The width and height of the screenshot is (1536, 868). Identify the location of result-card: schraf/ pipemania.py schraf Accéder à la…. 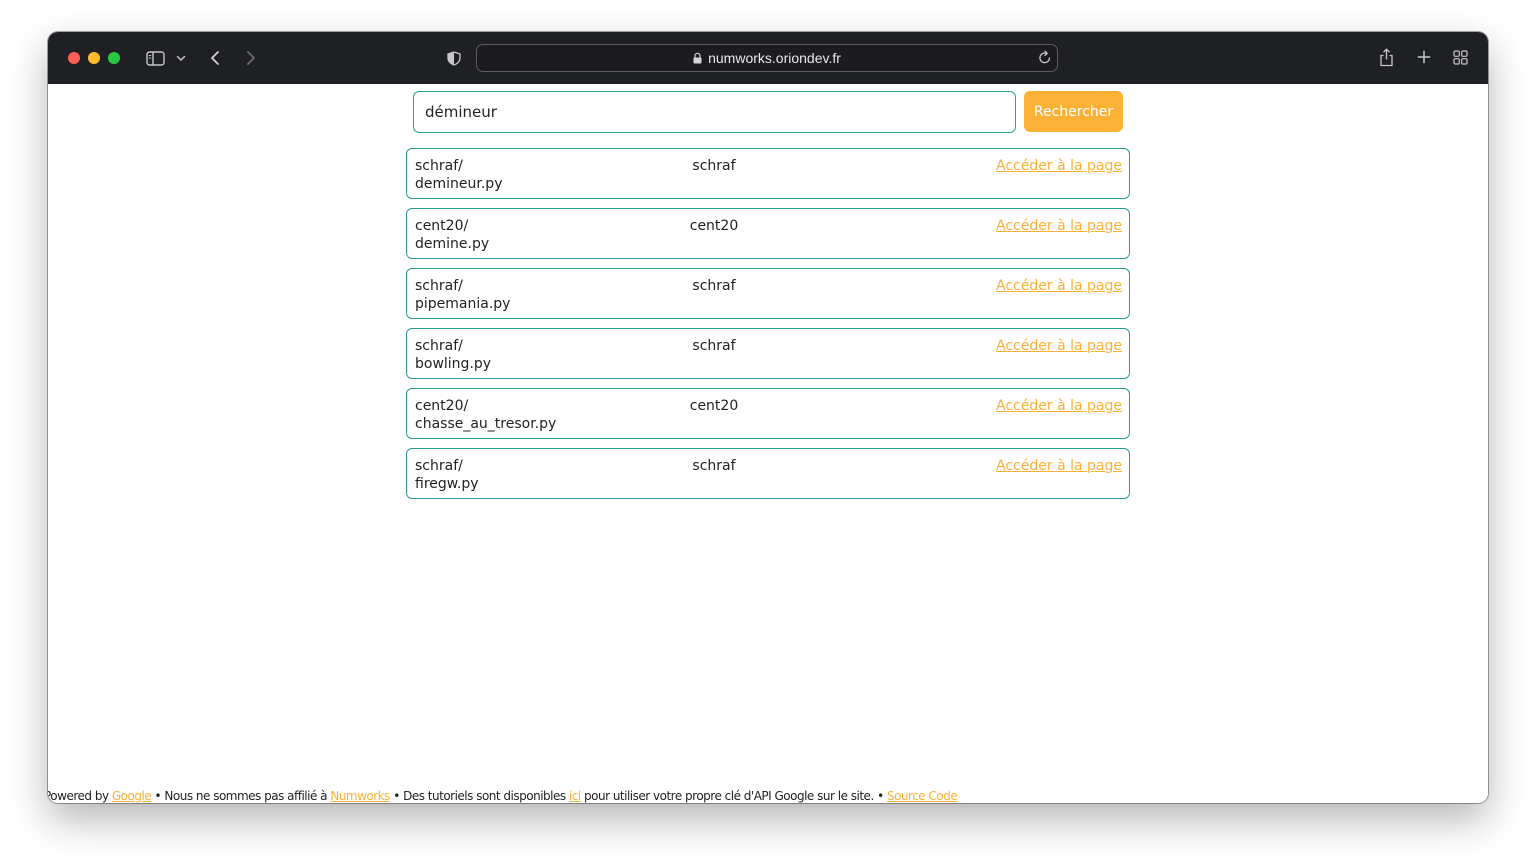
(768, 293).